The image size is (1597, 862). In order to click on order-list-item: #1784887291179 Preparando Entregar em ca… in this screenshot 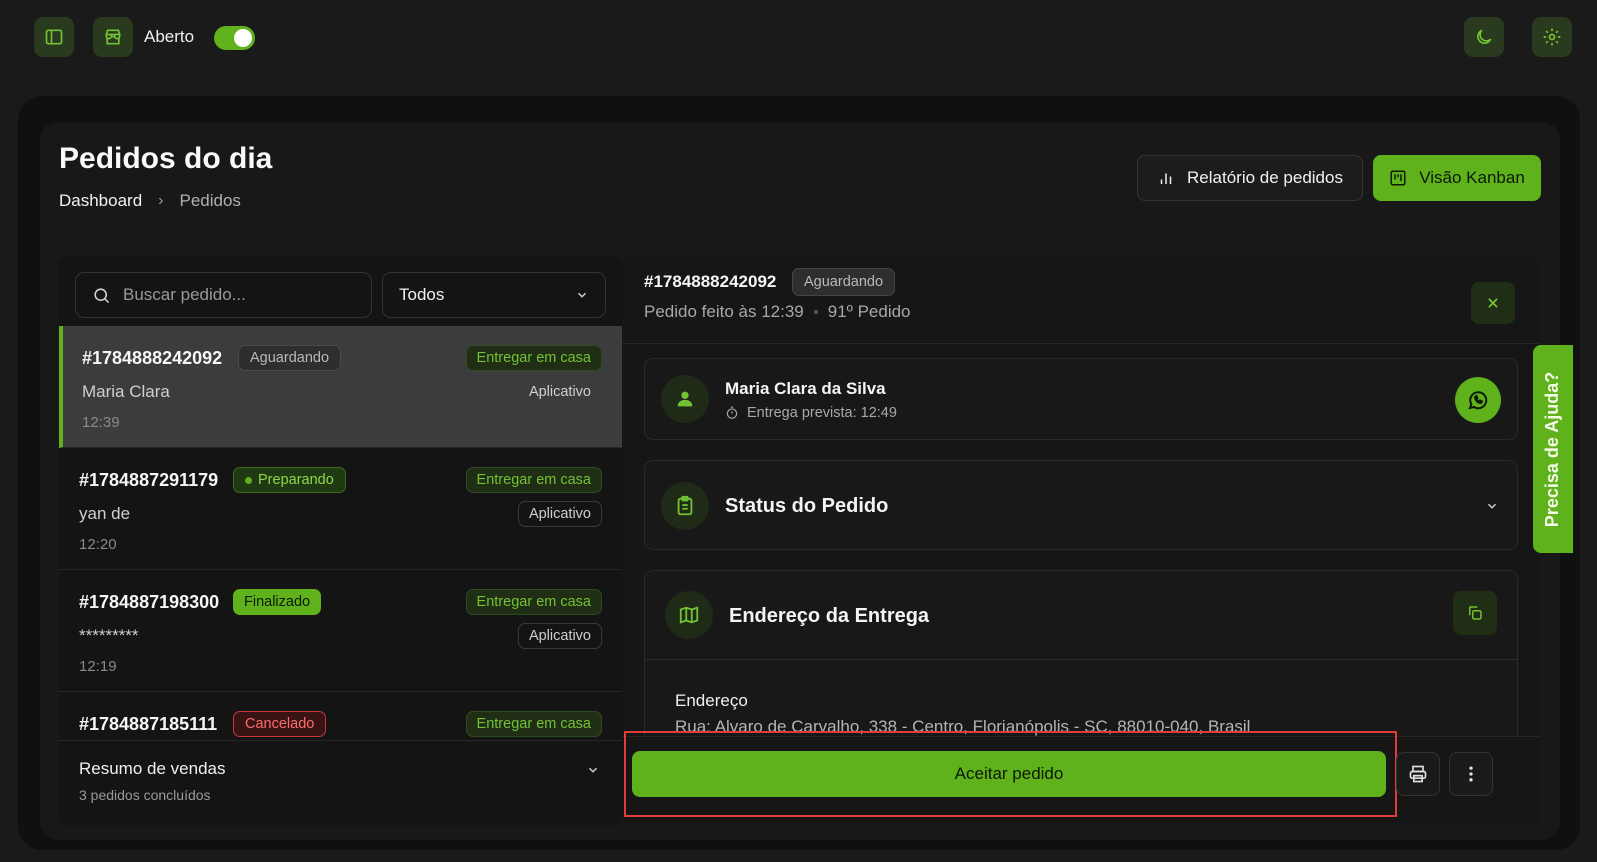, I will do `click(340, 509)`.